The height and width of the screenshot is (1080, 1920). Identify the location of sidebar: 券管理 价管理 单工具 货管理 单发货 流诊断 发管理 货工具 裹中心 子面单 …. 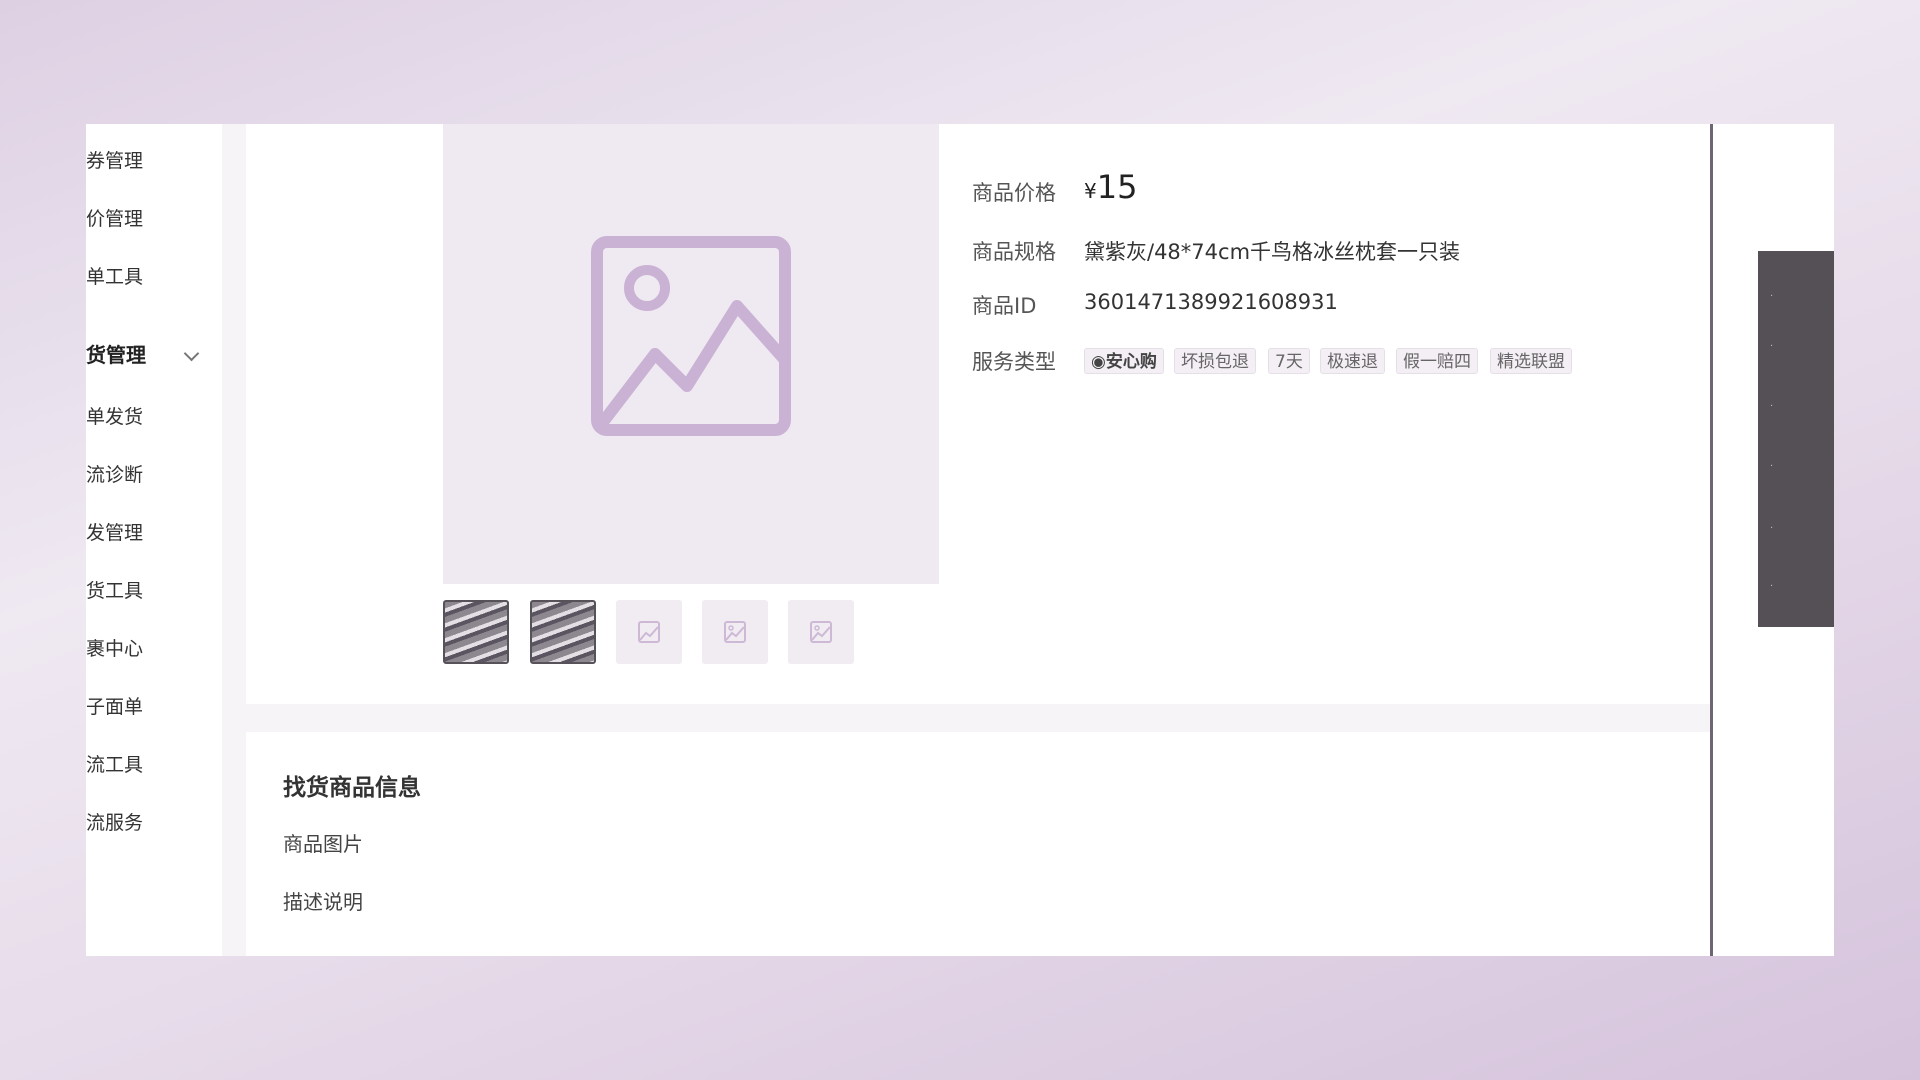
(154, 540).